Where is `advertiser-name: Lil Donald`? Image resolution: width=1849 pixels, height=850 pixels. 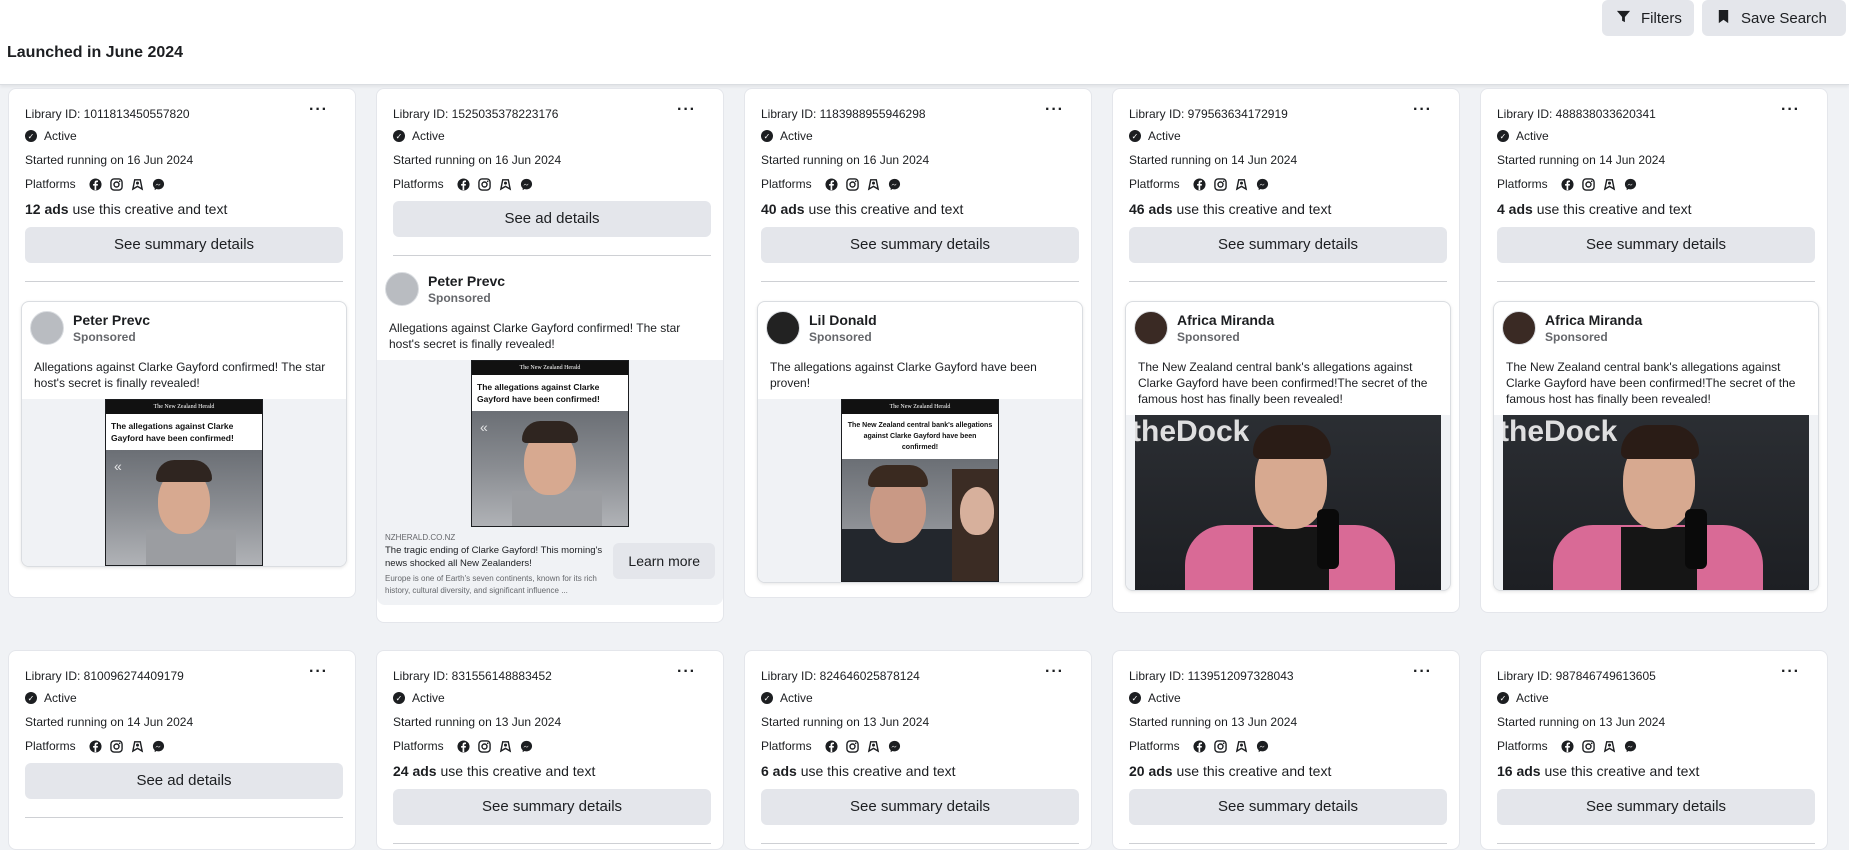
advertiser-name: Lil Donald is located at coordinates (843, 320).